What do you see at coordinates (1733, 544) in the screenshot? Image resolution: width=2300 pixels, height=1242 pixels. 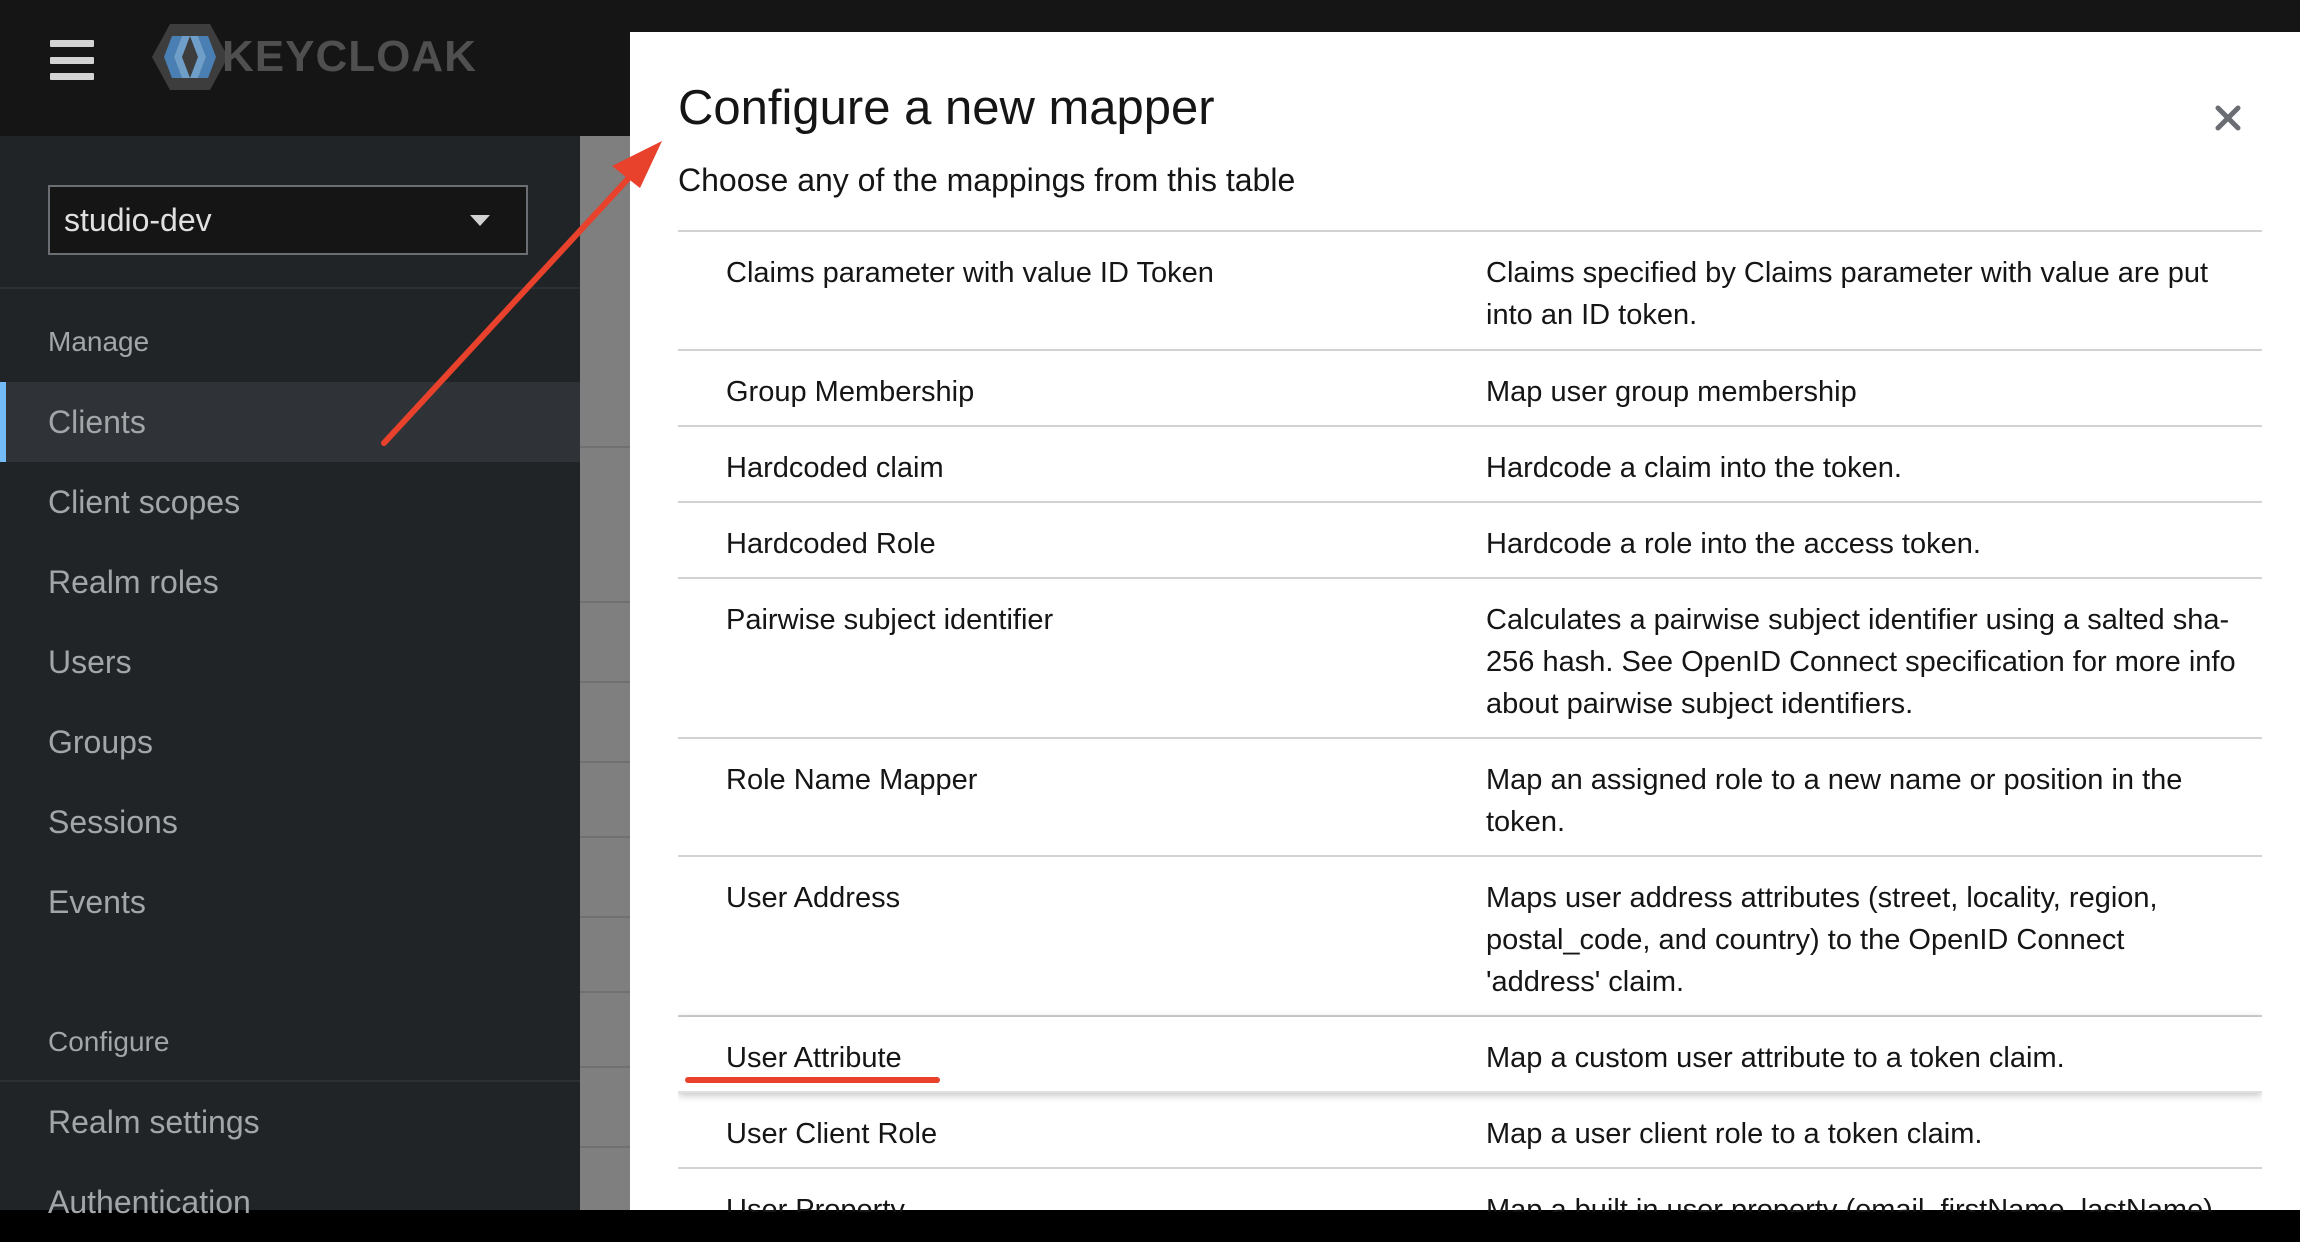 I see `mapper-description: Hardcode a role into the access token.` at bounding box center [1733, 544].